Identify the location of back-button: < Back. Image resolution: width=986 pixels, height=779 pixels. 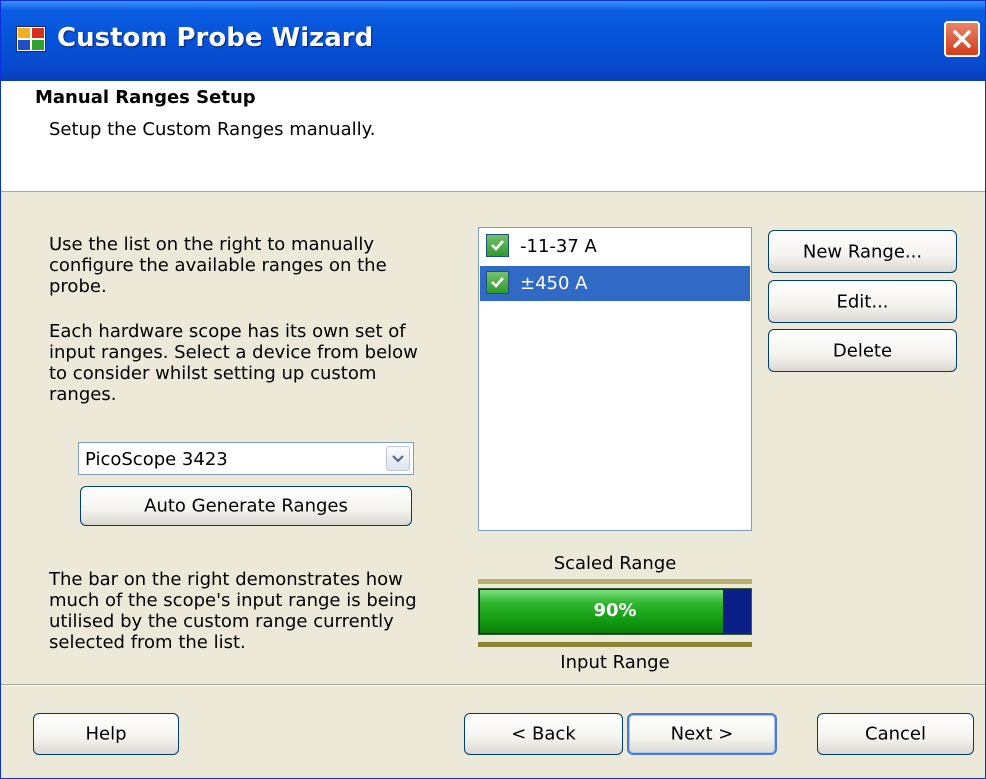
(543, 734).